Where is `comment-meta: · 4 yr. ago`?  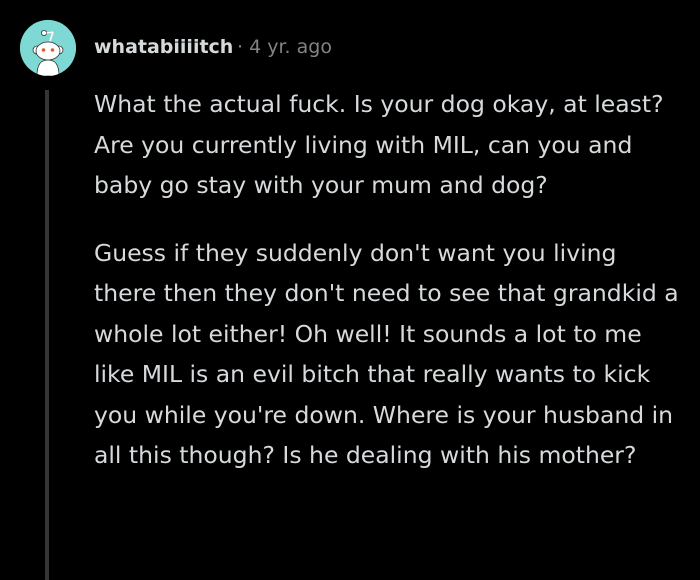
comment-meta: · 4 yr. ago is located at coordinates (284, 47).